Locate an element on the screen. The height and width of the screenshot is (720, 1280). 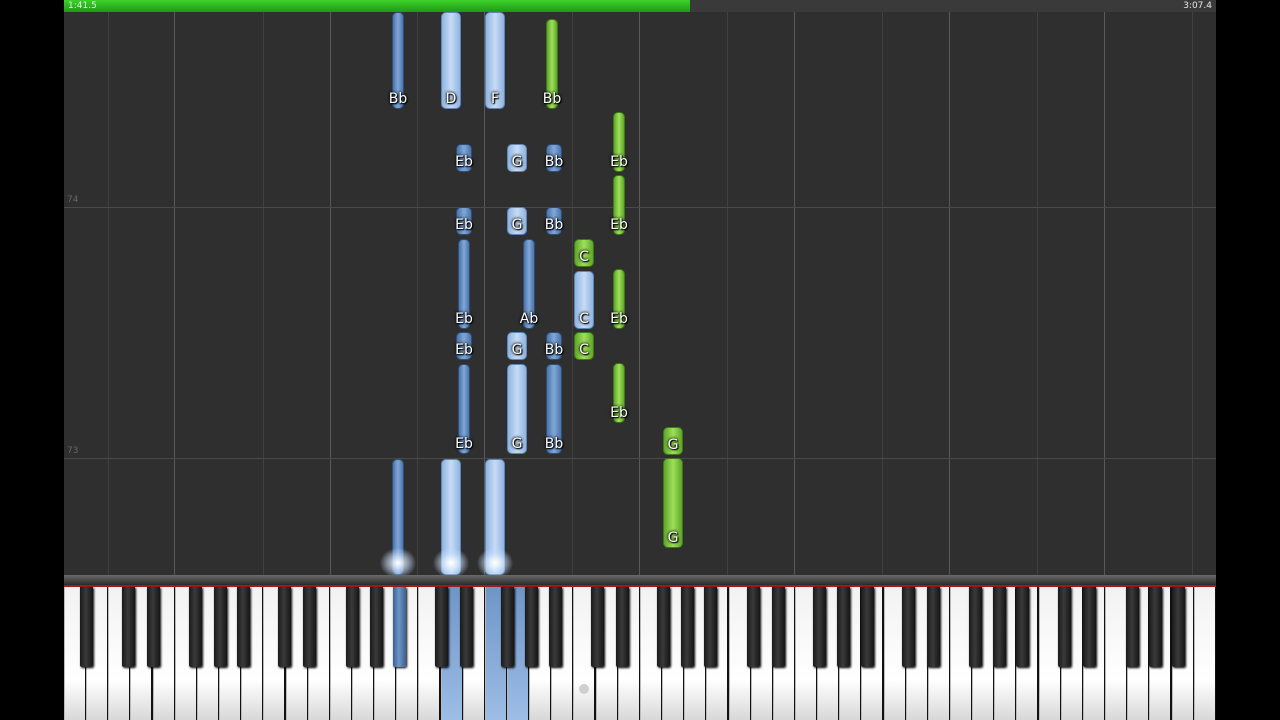
note-label: C is located at coordinates (584, 319).